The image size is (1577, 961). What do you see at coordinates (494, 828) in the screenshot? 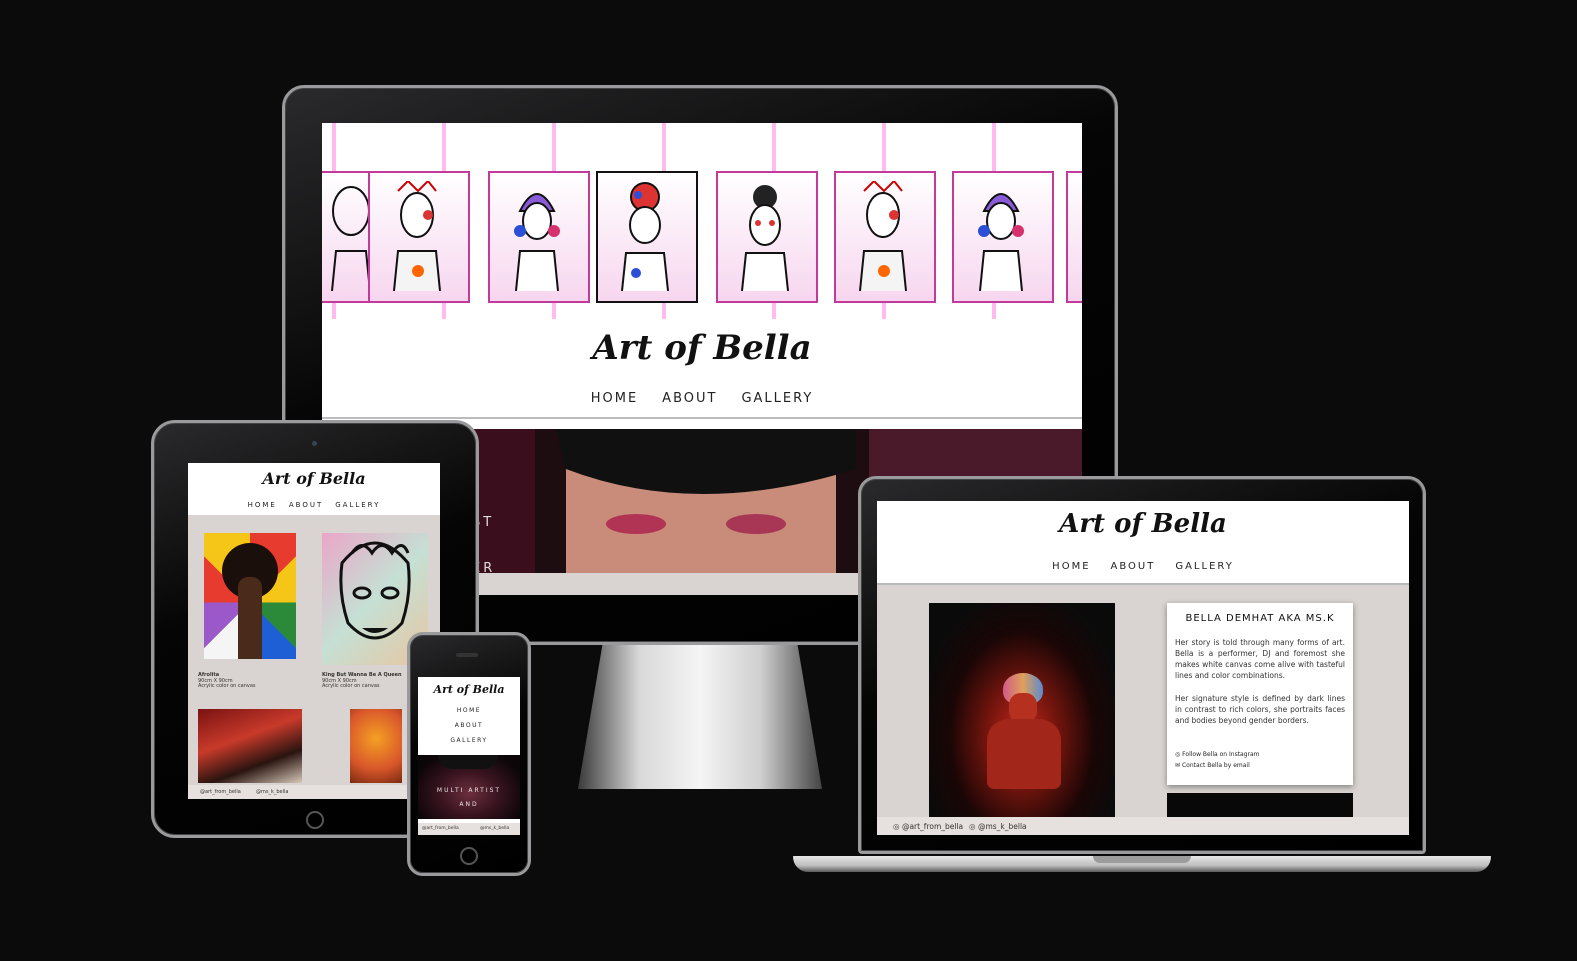
I see `phone-footer-instagram-2: @ms_k_bella` at bounding box center [494, 828].